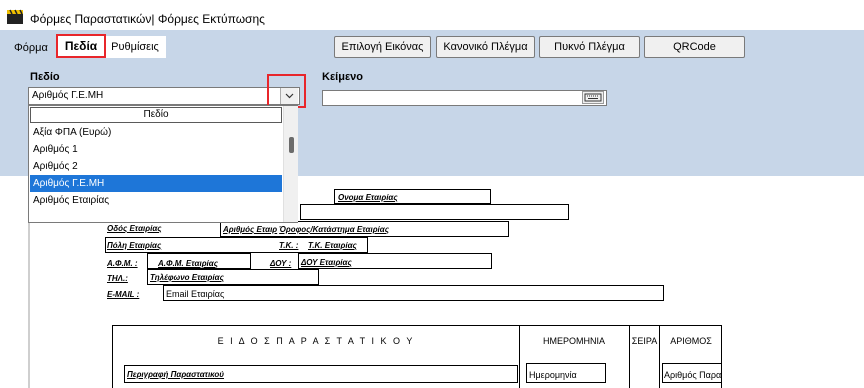 This screenshot has height=388, width=864. Describe the element at coordinates (81, 46) in the screenshot. I see `tab-fields: Πεδία` at that location.